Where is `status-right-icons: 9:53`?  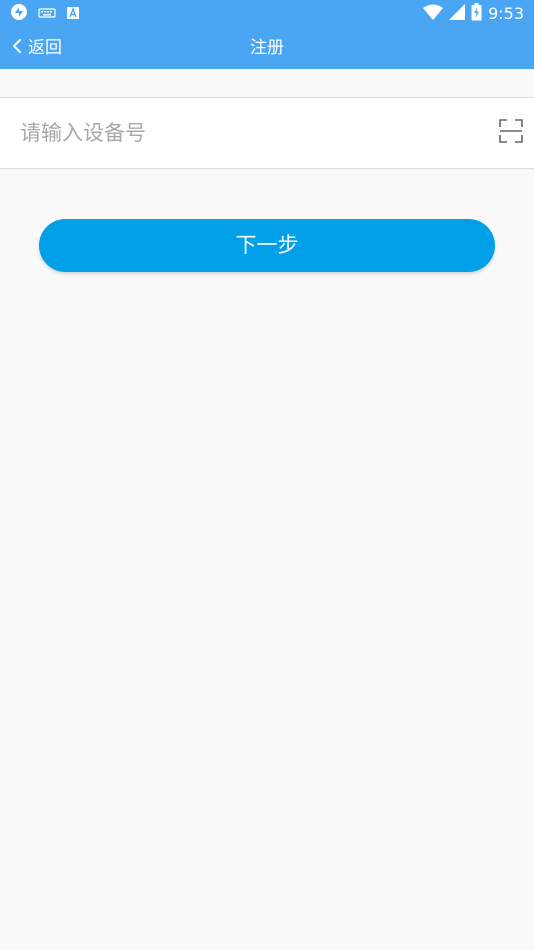
status-right-icons: 9:53 is located at coordinates (473, 14).